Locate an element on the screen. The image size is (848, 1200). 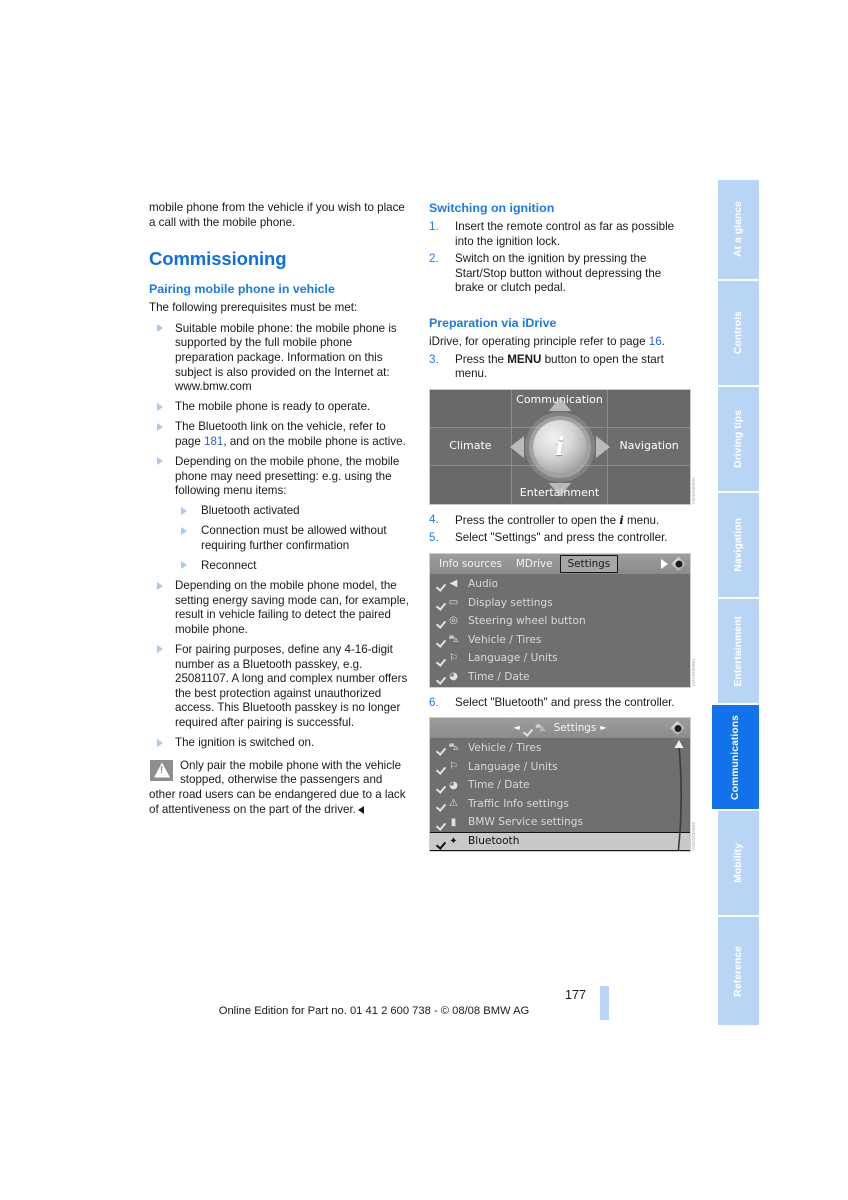
list-item: ◀ Audio is located at coordinates (560, 584).